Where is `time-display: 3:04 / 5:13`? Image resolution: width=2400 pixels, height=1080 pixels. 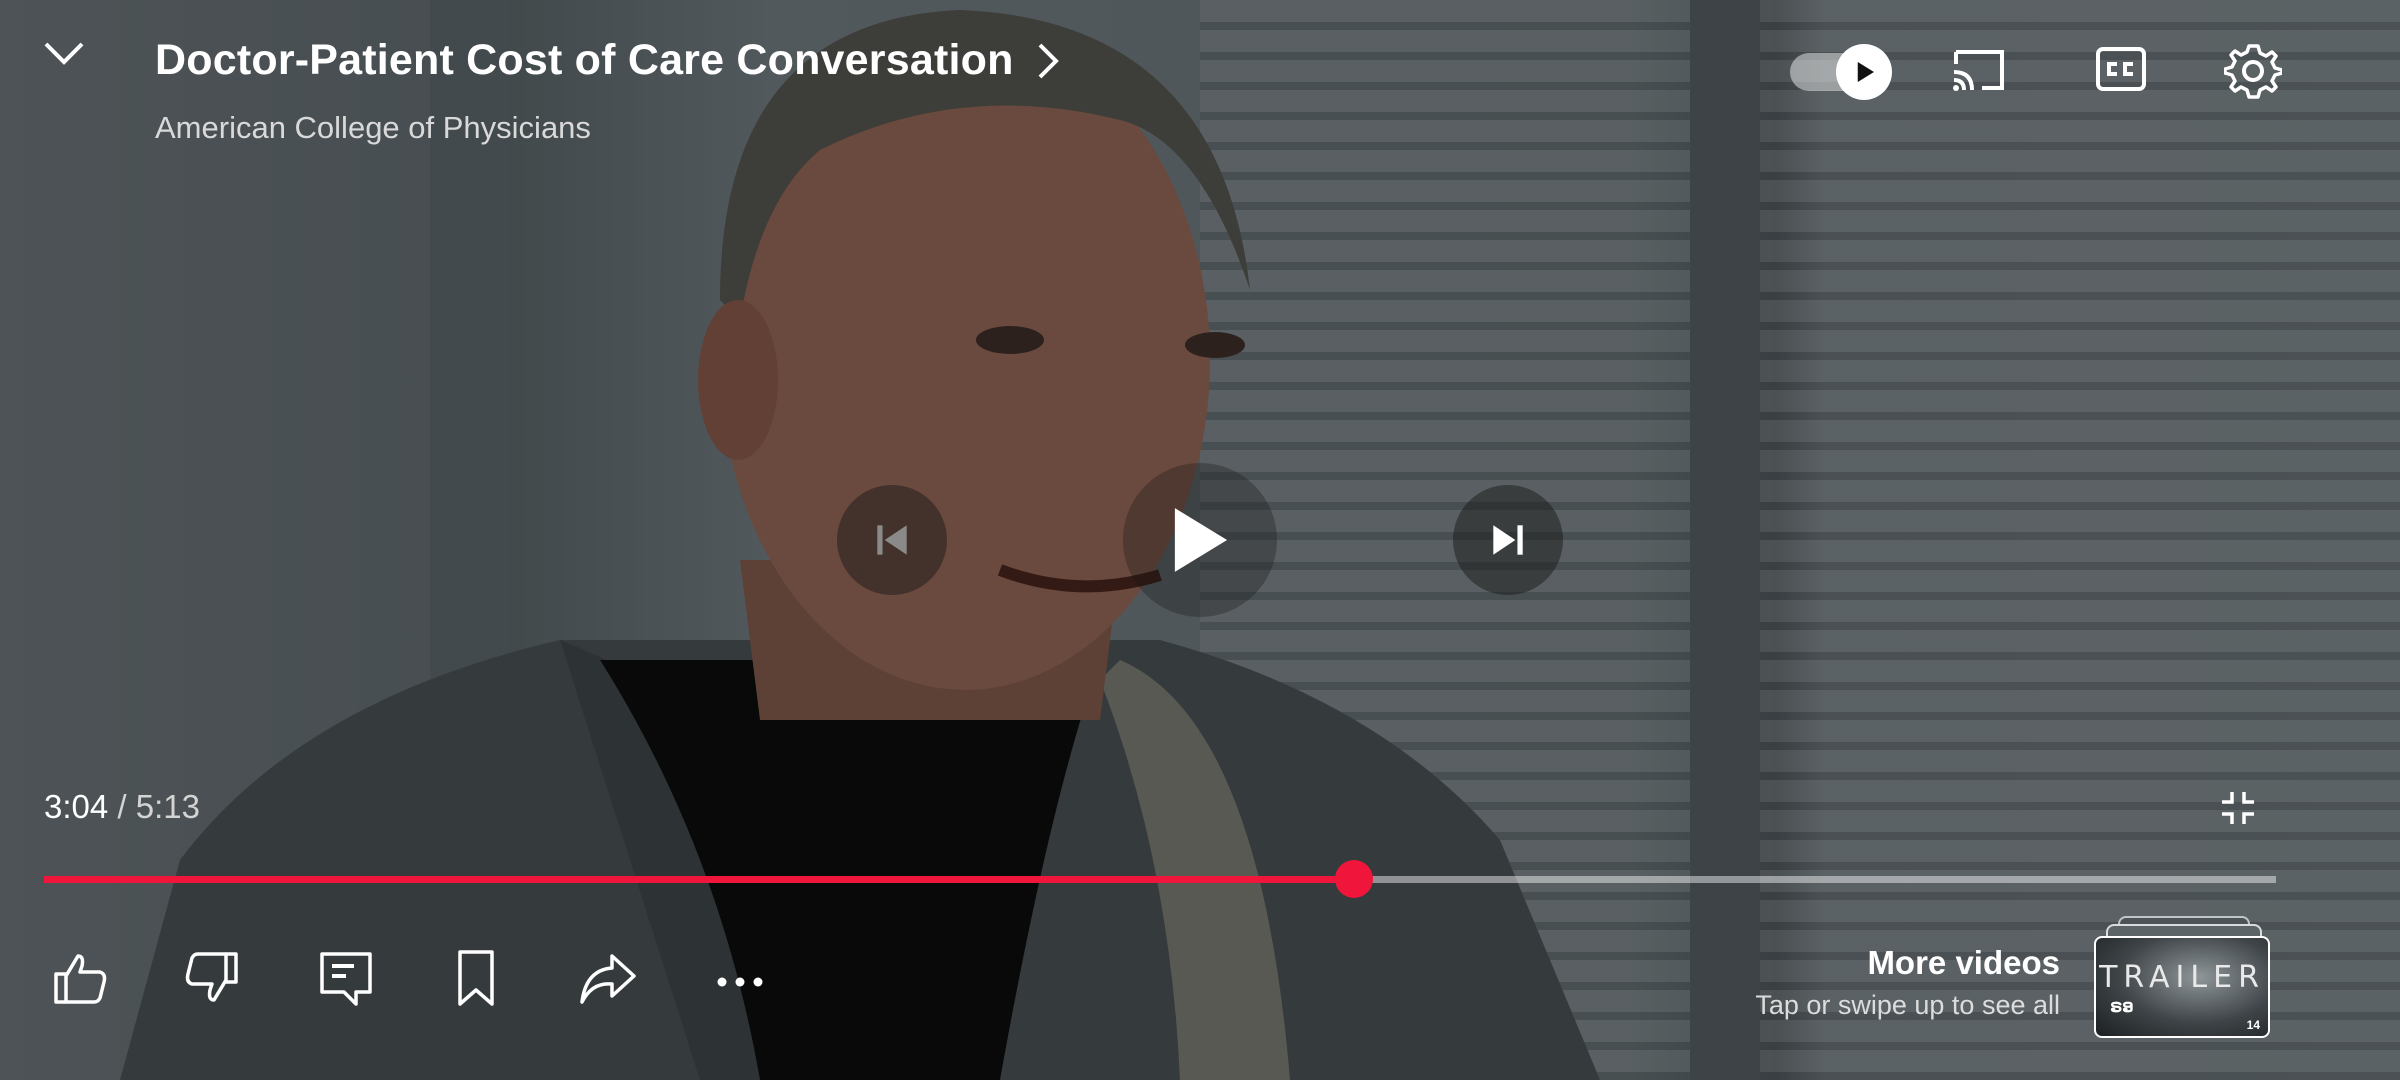
time-display: 3:04 / 5:13 is located at coordinates (122, 807).